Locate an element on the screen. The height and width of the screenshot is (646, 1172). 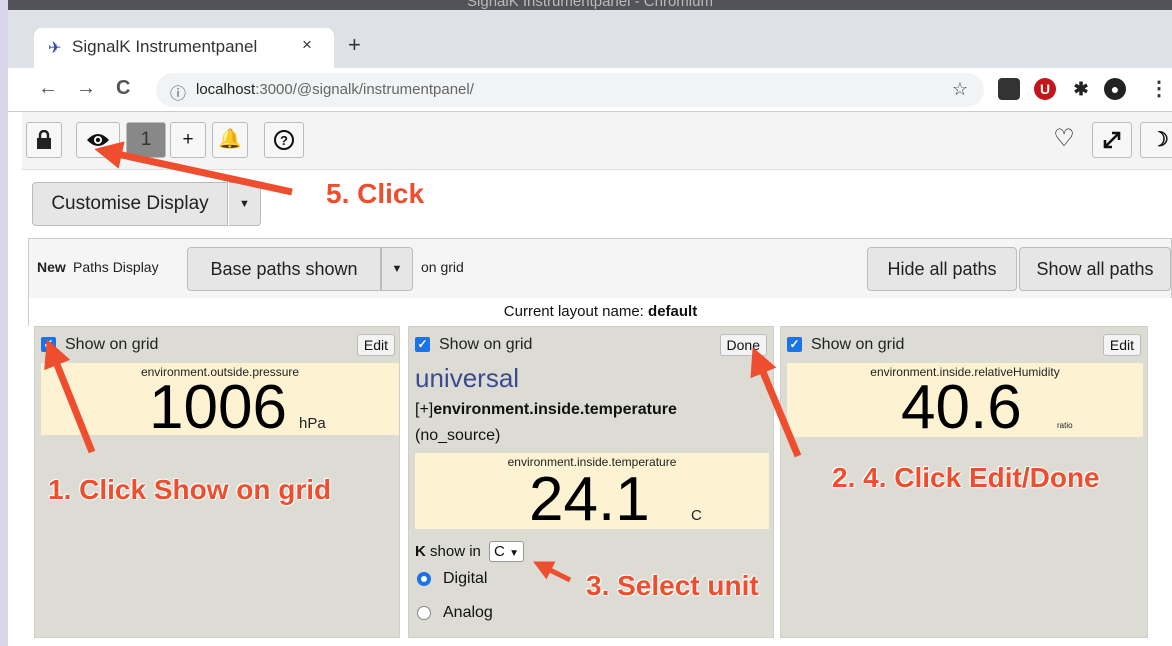
arrow-step2 is located at coordinates (776, 402).